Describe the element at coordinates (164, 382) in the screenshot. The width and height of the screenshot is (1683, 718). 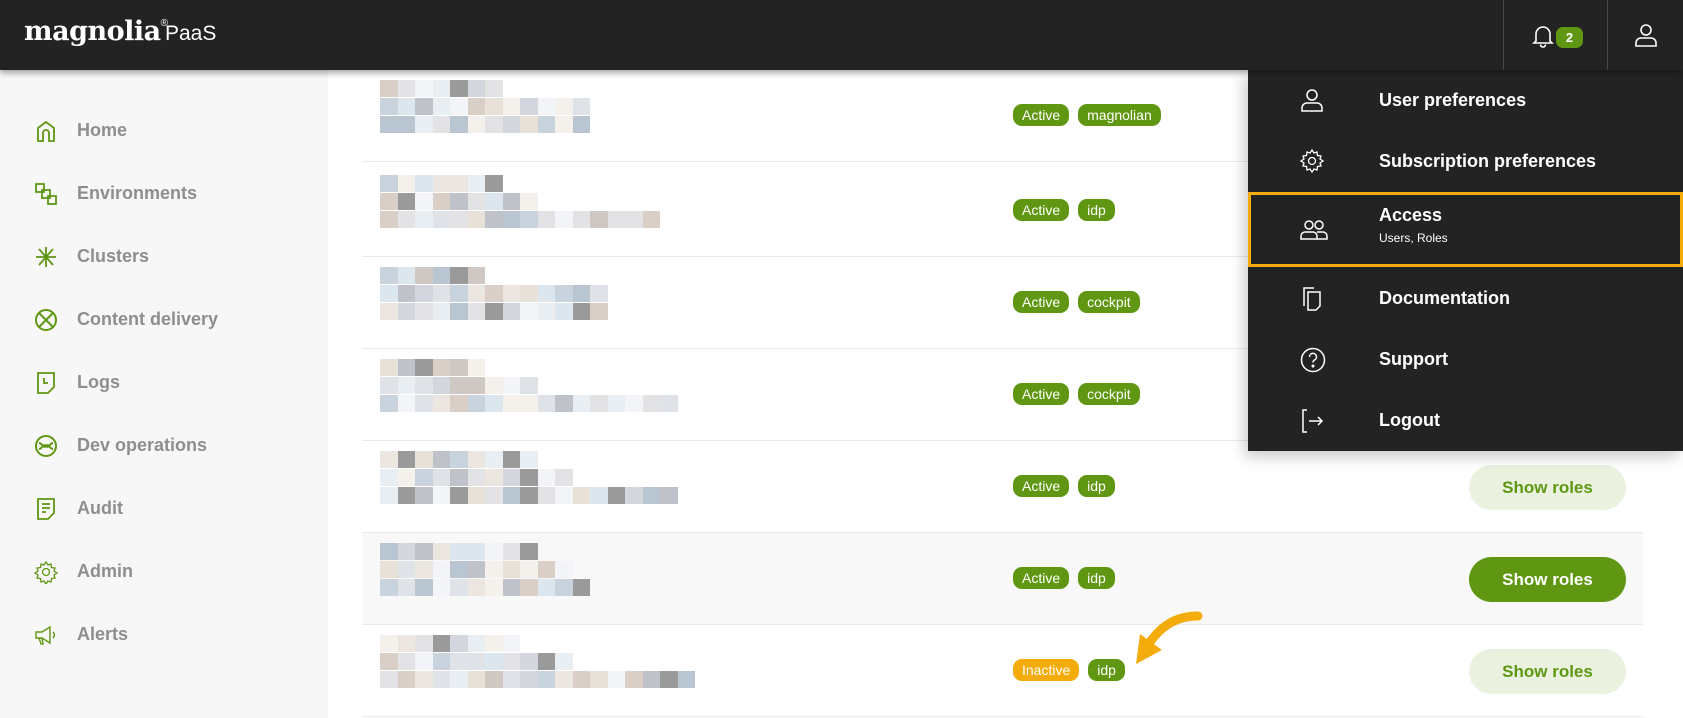
I see `sidebar-item-logs: Logs` at that location.